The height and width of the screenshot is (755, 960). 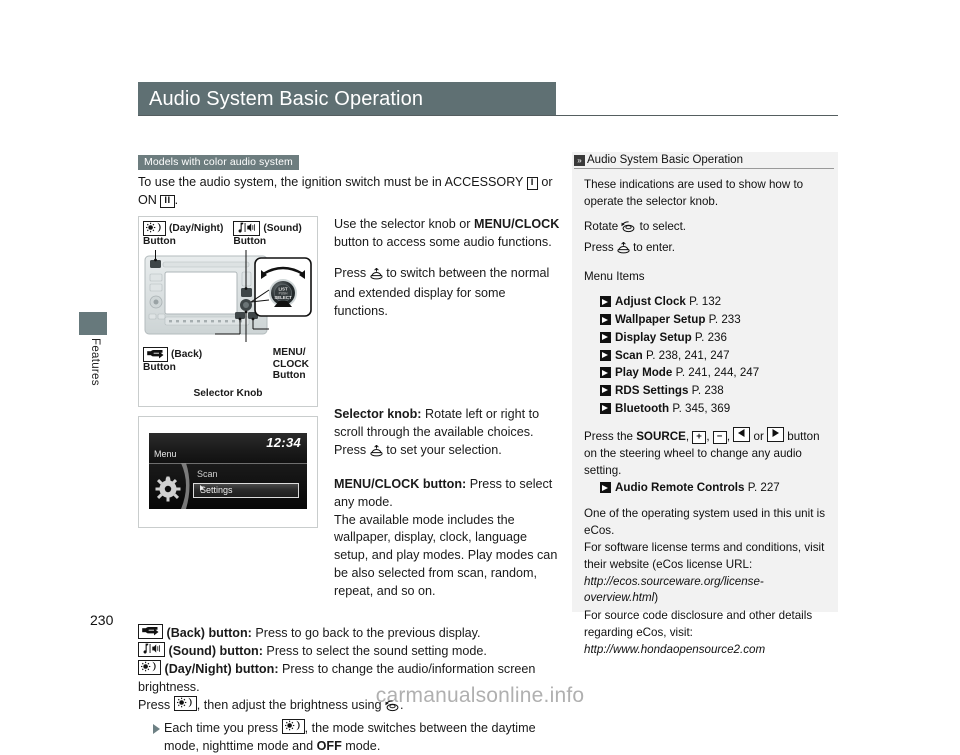 What do you see at coordinates (650, 302) in the screenshot?
I see `menu-item-name: Adjust Clock` at bounding box center [650, 302].